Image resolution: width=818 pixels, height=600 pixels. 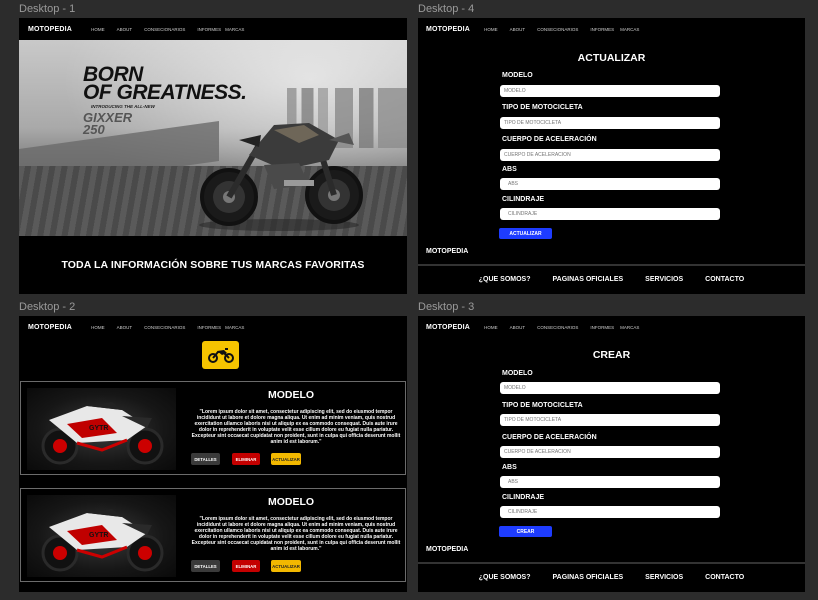 What do you see at coordinates (446, 9) in the screenshot?
I see `frame-label-desktop-4: Desktop - 4` at bounding box center [446, 9].